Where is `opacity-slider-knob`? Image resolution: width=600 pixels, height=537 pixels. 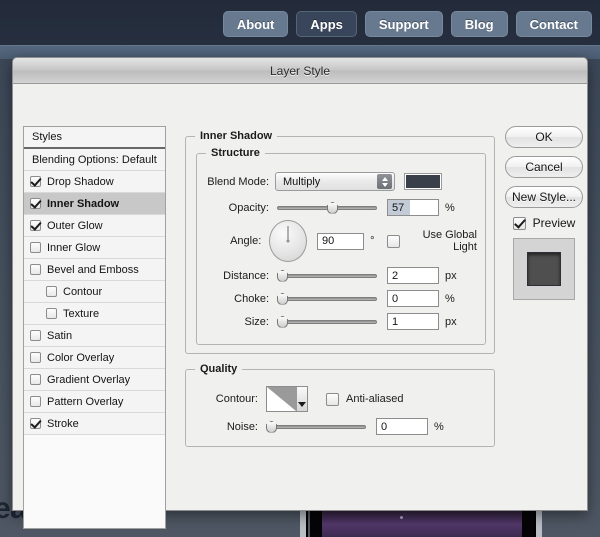
opacity-slider-knob is located at coordinates (332, 207).